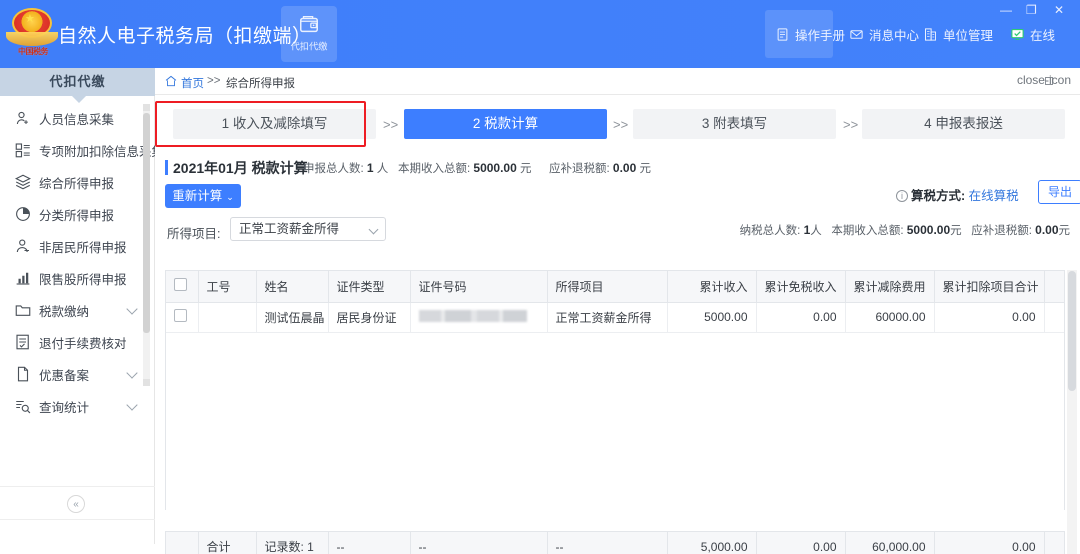 The image size is (1080, 554). I want to click on total-people-value: 1, so click(370, 168).